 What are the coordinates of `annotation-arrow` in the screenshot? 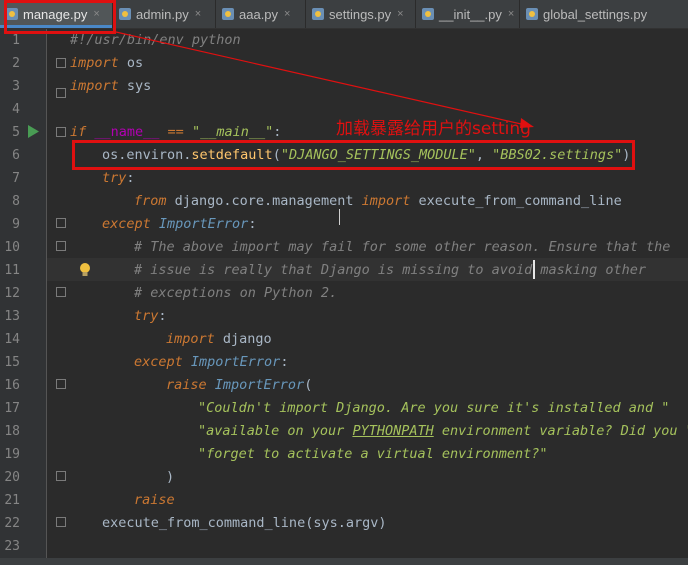 It's located at (324, 79).